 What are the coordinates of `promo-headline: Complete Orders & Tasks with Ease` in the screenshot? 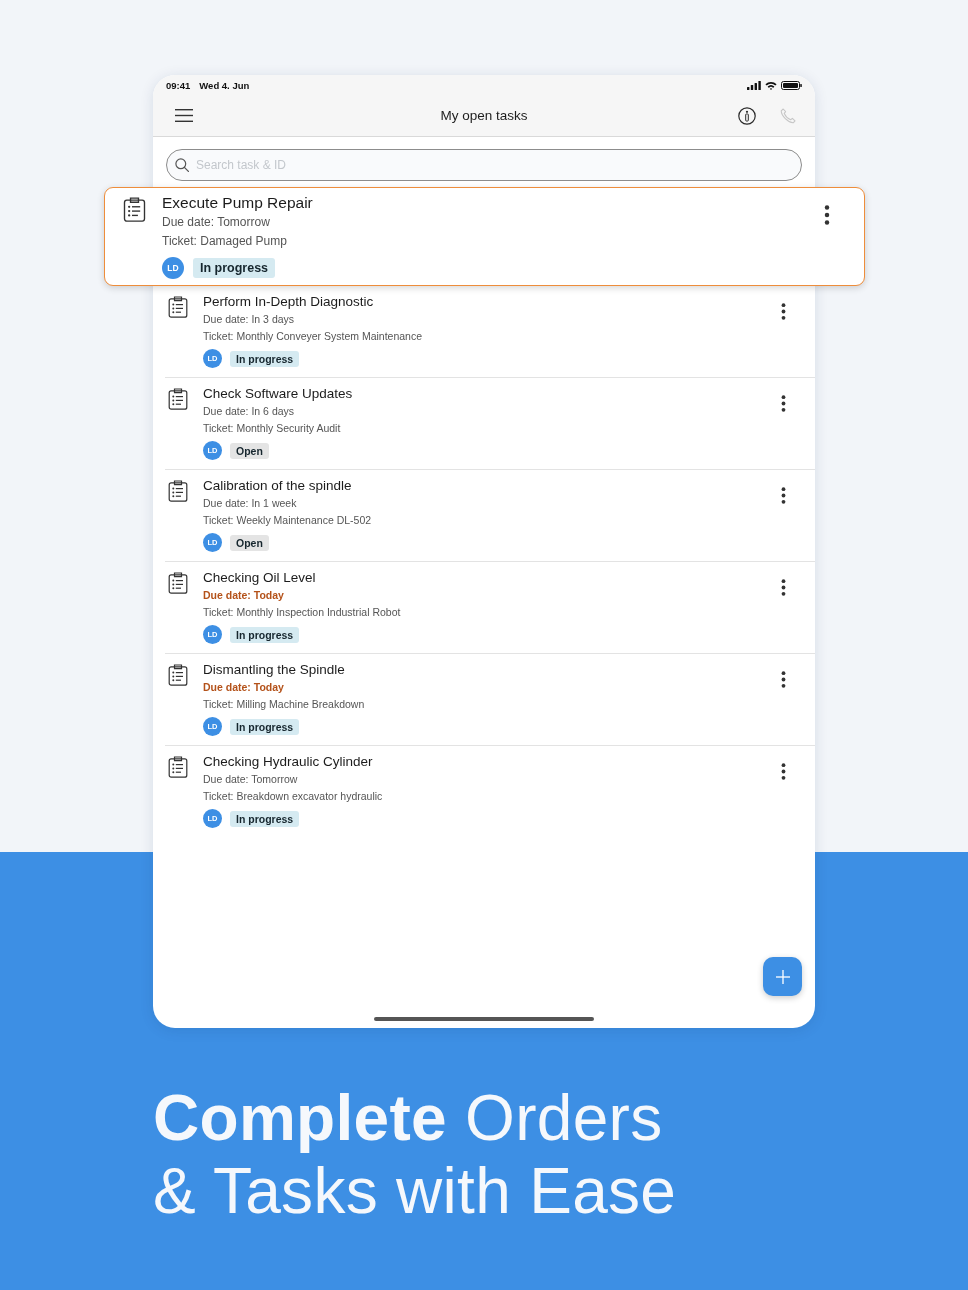 It's located at (415, 1155).